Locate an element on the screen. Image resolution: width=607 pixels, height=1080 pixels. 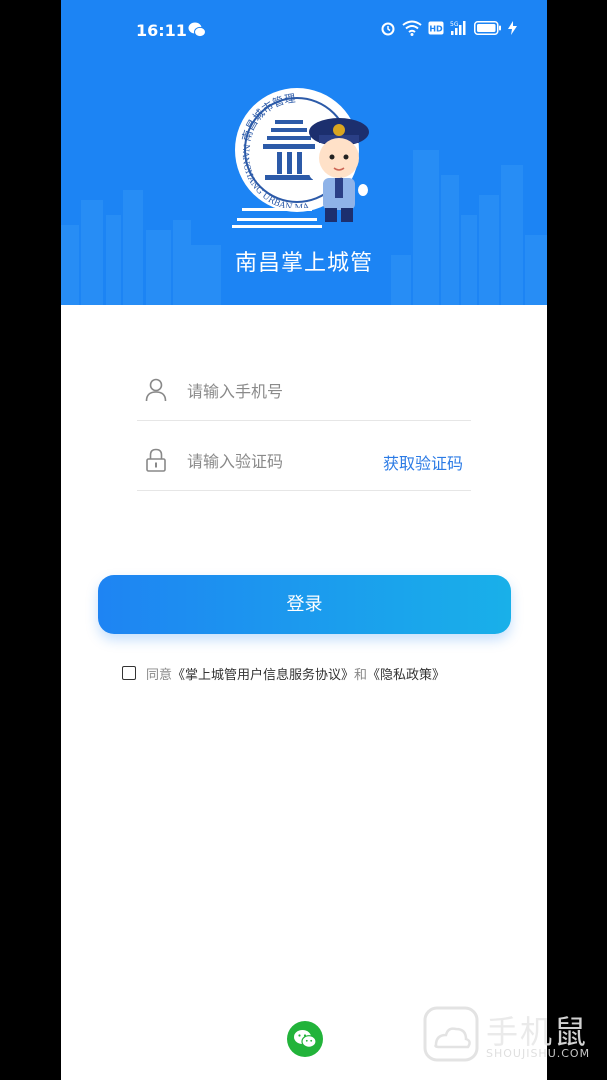
agreement-checkbox is located at coordinates (129, 673).